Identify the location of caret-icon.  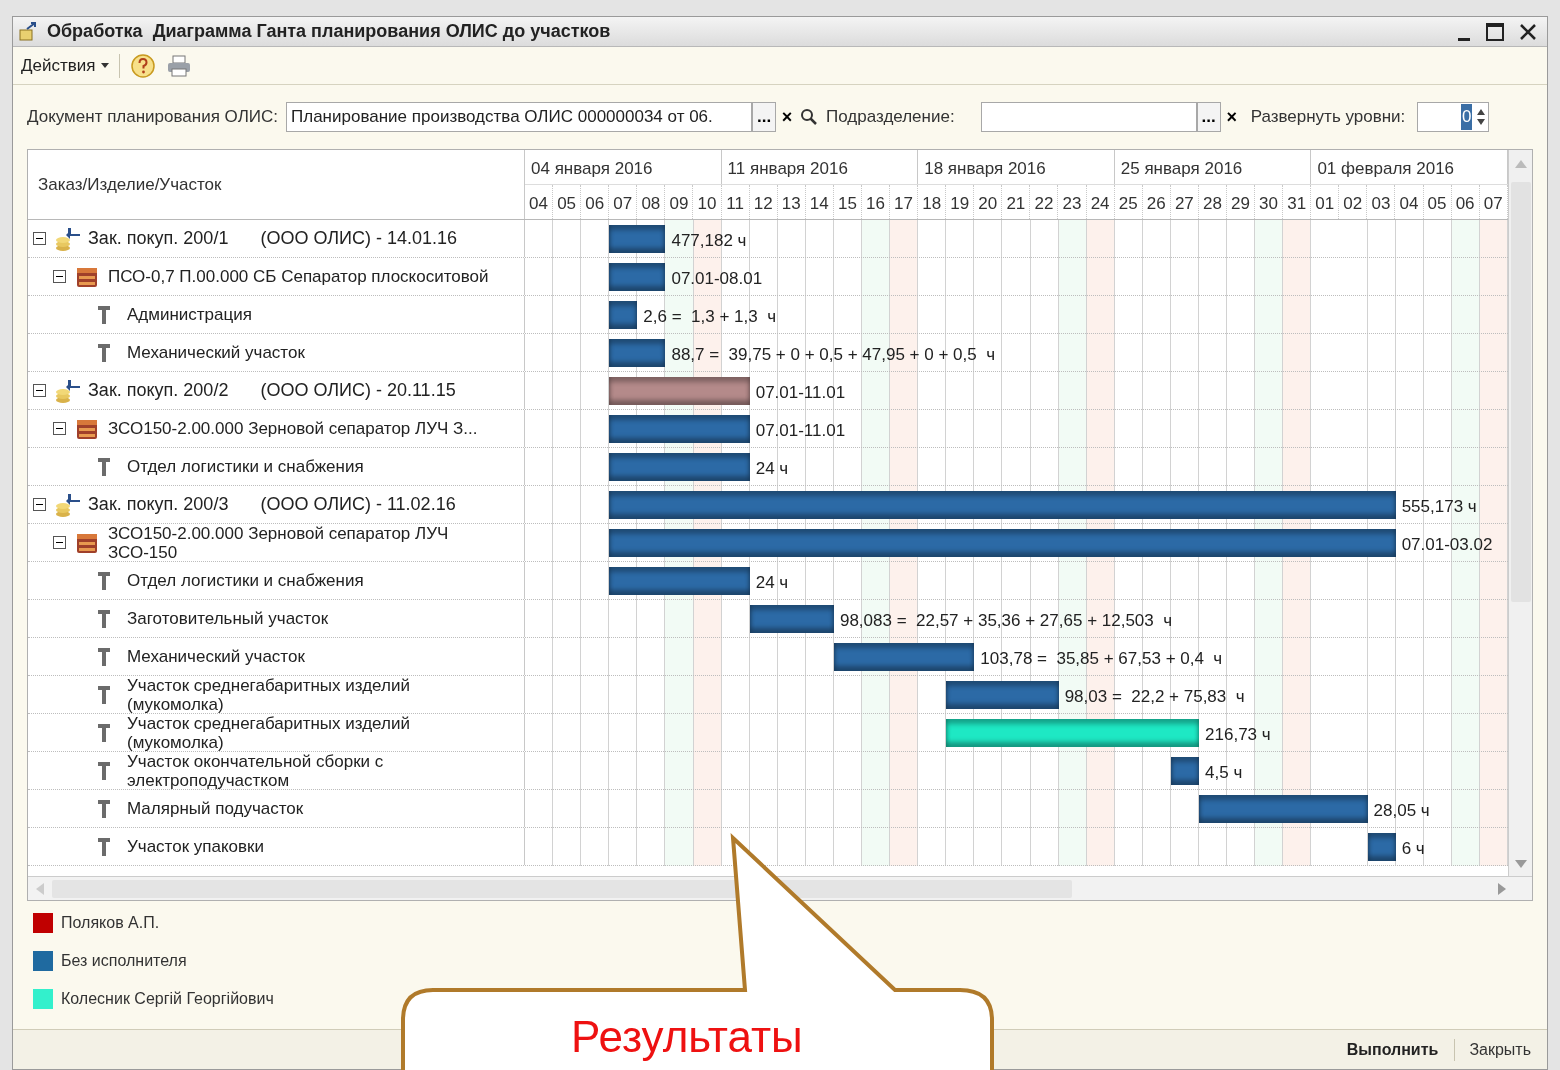
(105, 65).